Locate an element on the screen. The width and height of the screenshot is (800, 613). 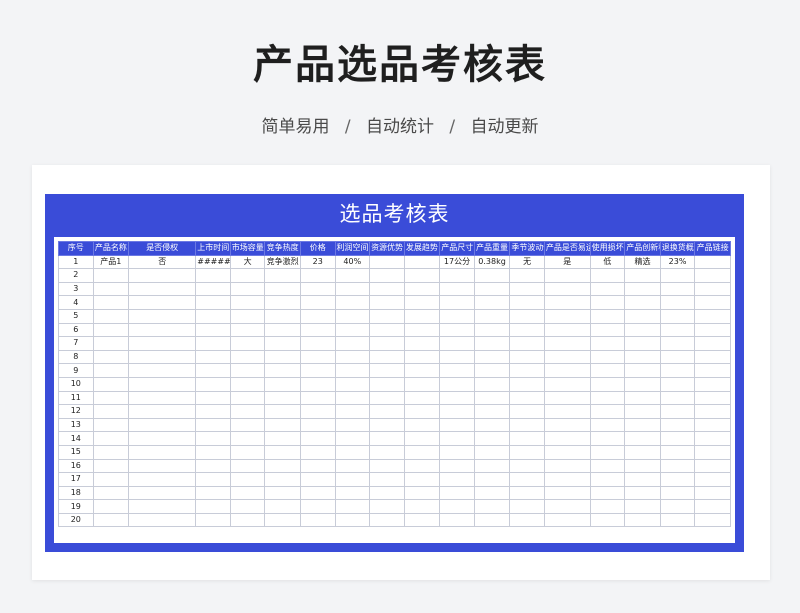
table-cell: 无 is located at coordinates (527, 262).